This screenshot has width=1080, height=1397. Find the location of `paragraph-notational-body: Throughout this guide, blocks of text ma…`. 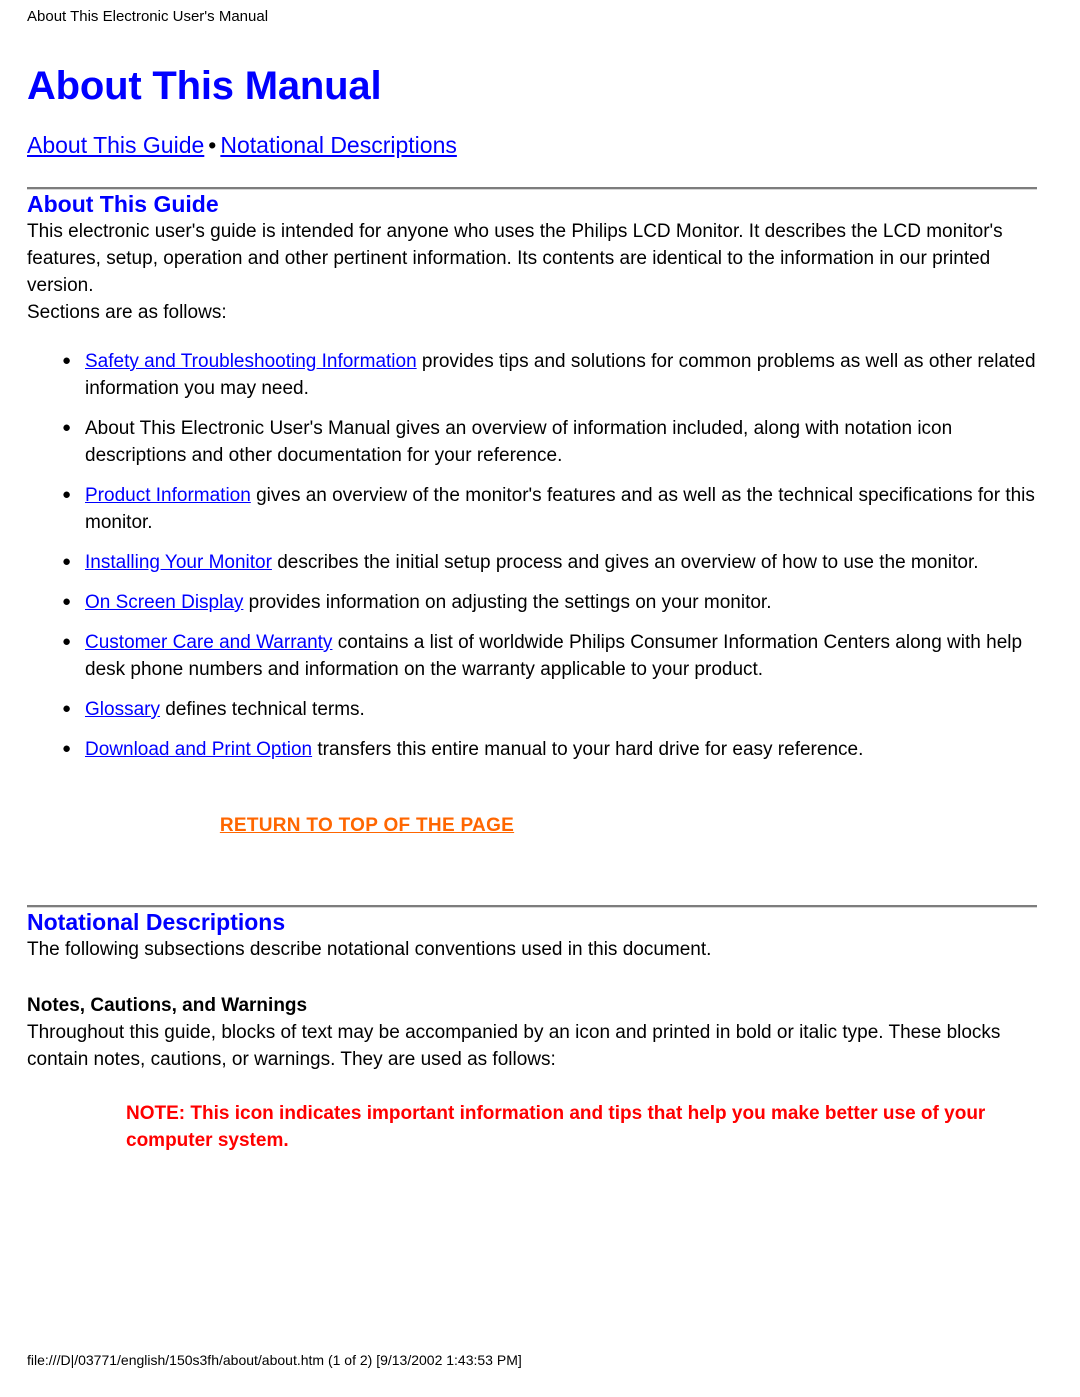

paragraph-notational-body: Throughout this guide, blocks of text ma… is located at coordinates (514, 1046).